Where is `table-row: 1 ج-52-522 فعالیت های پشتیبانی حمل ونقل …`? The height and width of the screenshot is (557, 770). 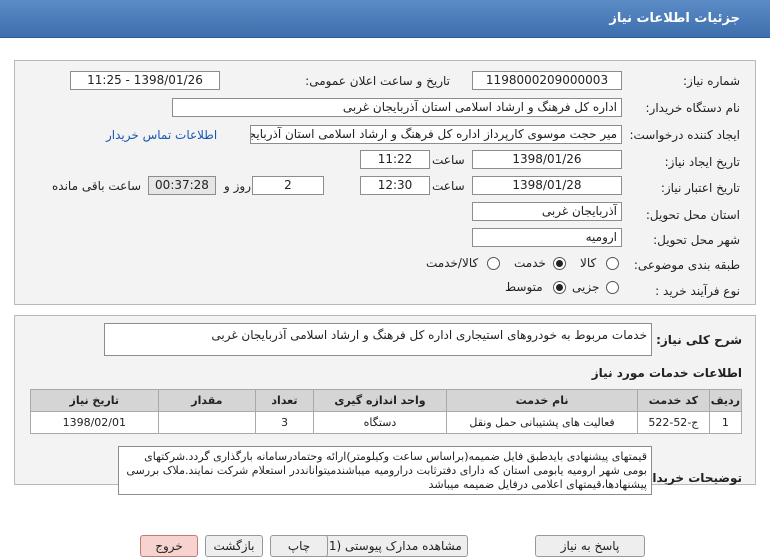 table-row: 1 ج-52-522 فعالیت های پشتیبانی حمل ونقل … is located at coordinates (386, 422).